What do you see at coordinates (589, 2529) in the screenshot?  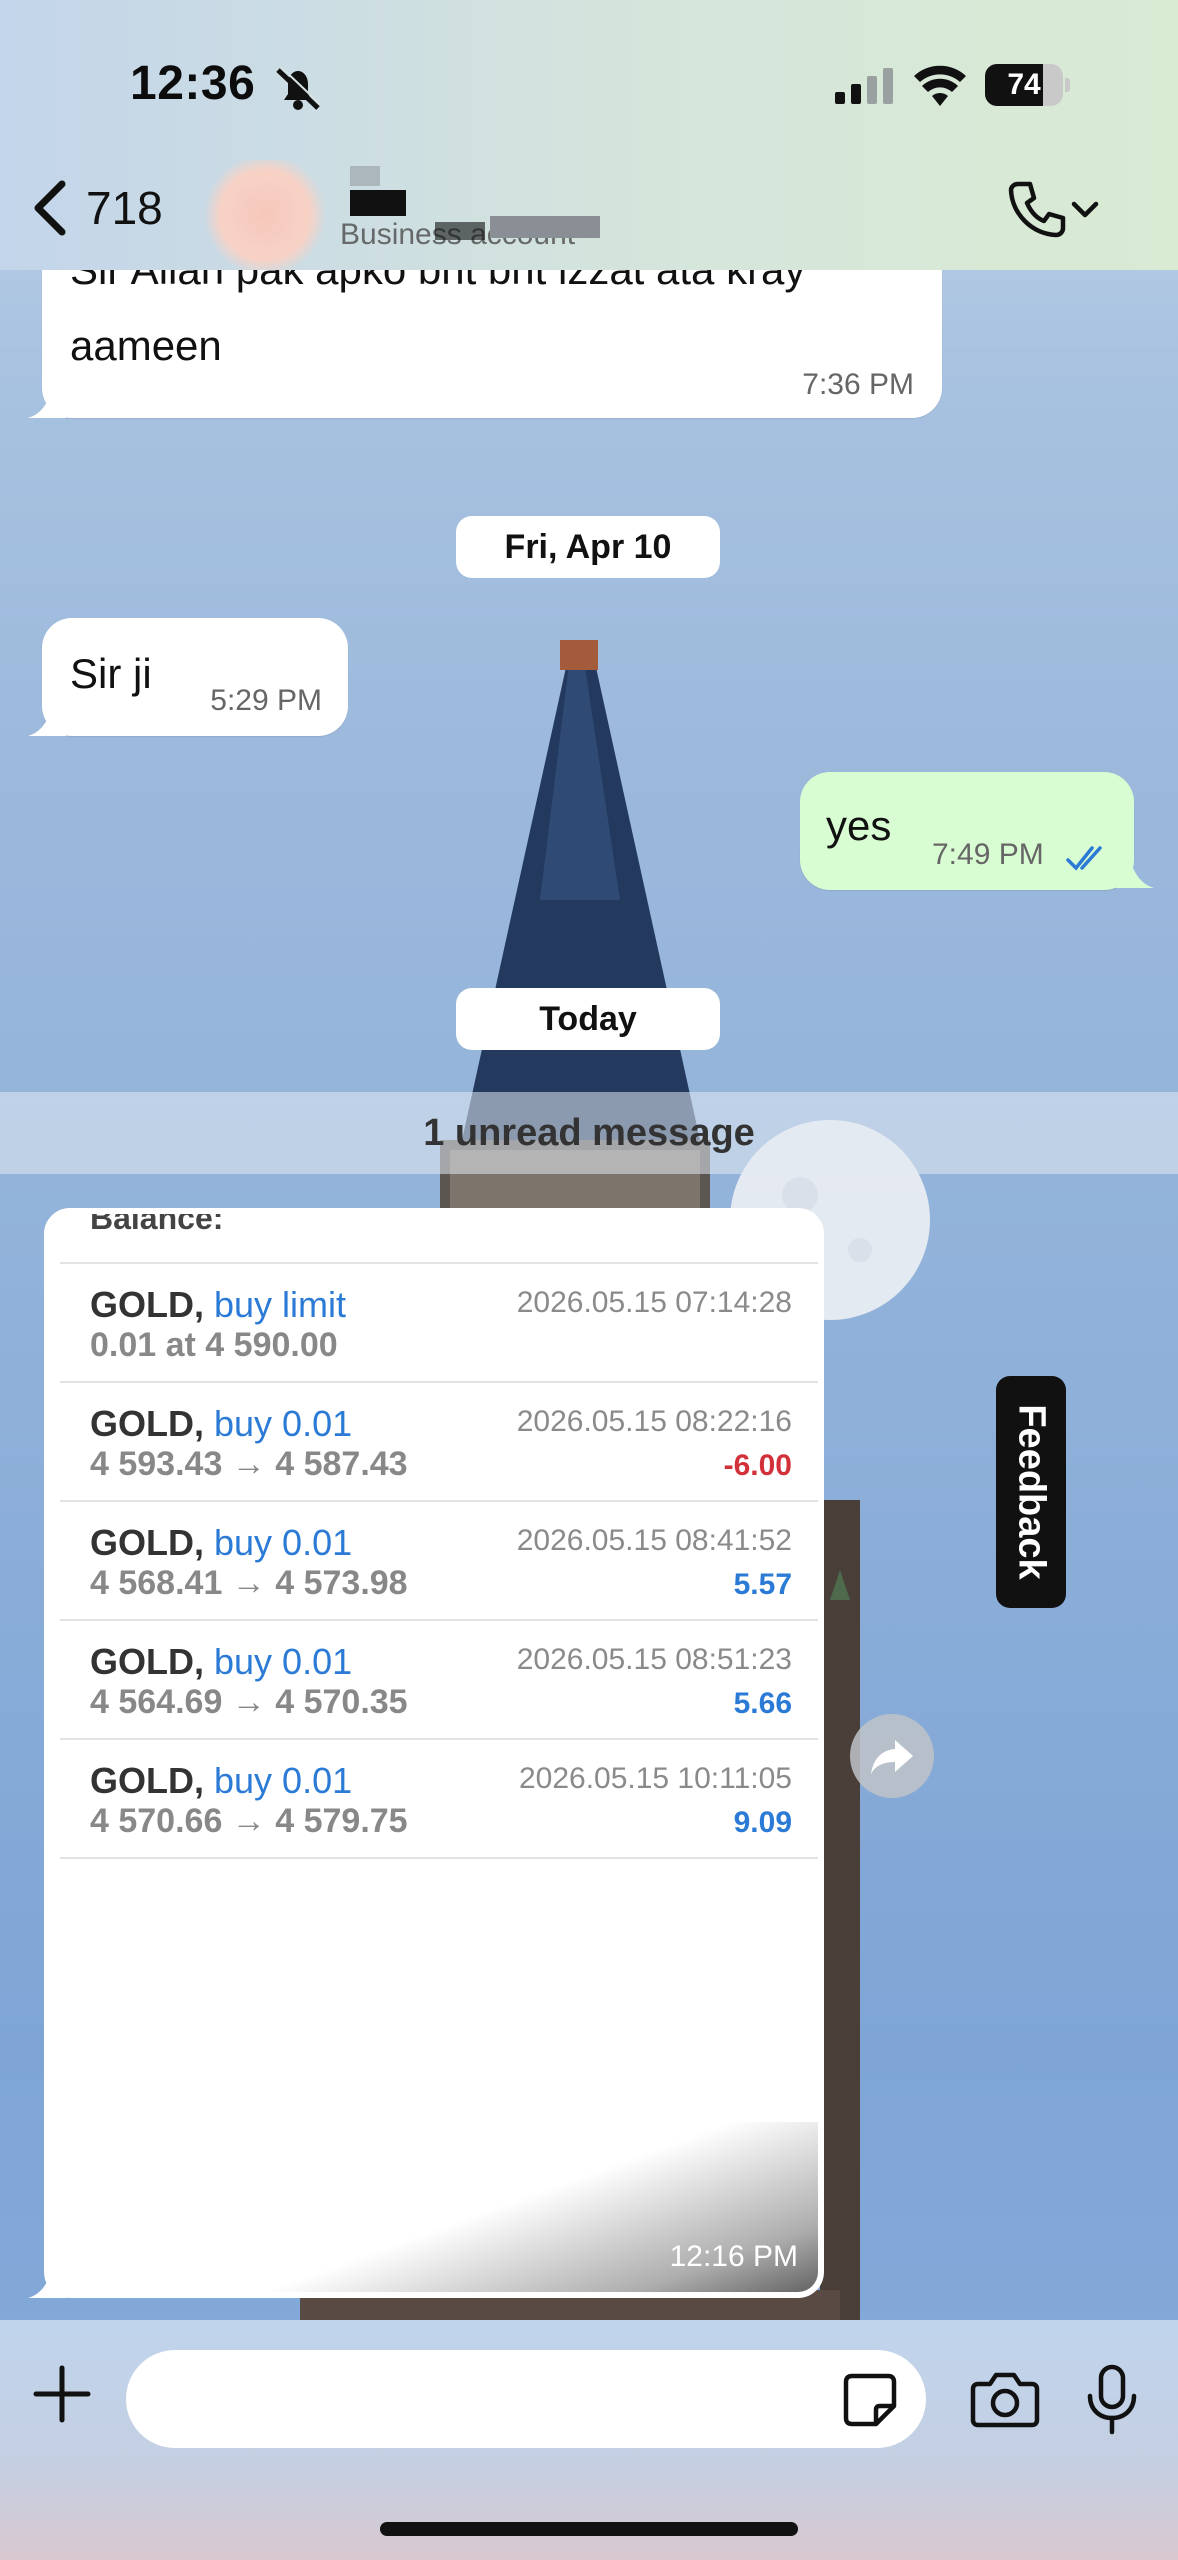 I see `home-indicator` at bounding box center [589, 2529].